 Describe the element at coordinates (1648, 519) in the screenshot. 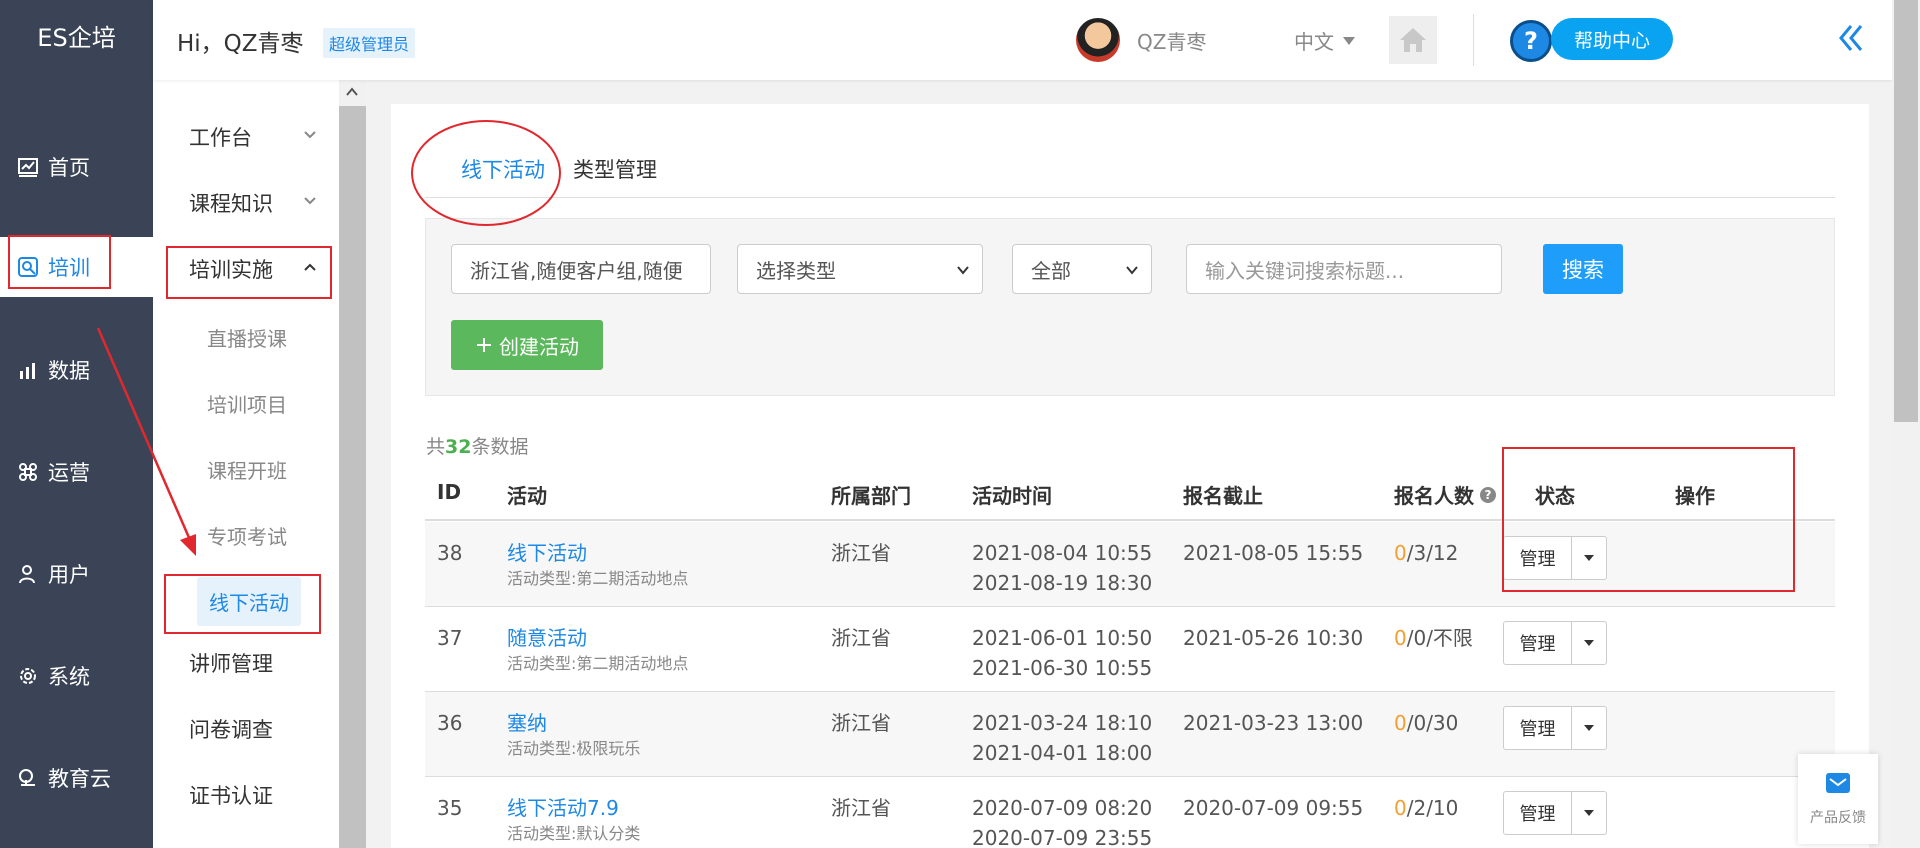

I see `annotation-box-status-operation` at that location.